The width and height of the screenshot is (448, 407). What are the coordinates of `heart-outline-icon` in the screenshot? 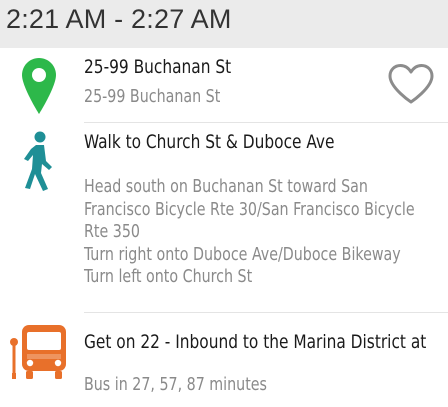 It's located at (411, 84).